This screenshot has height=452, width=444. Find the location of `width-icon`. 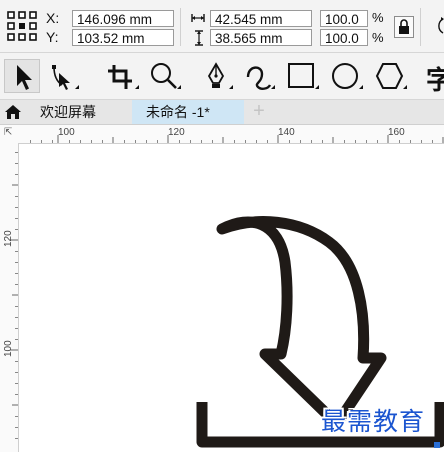

width-icon is located at coordinates (198, 18).